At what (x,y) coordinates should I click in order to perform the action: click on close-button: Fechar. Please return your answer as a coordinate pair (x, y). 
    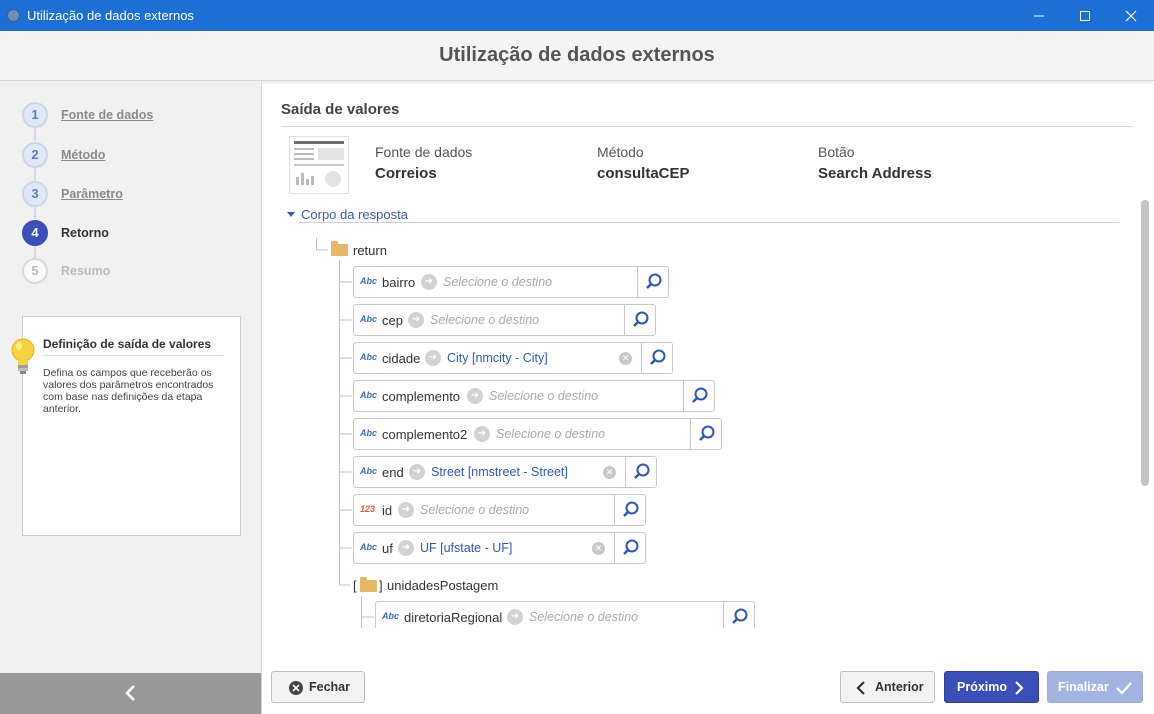
    Looking at the image, I should click on (318, 687).